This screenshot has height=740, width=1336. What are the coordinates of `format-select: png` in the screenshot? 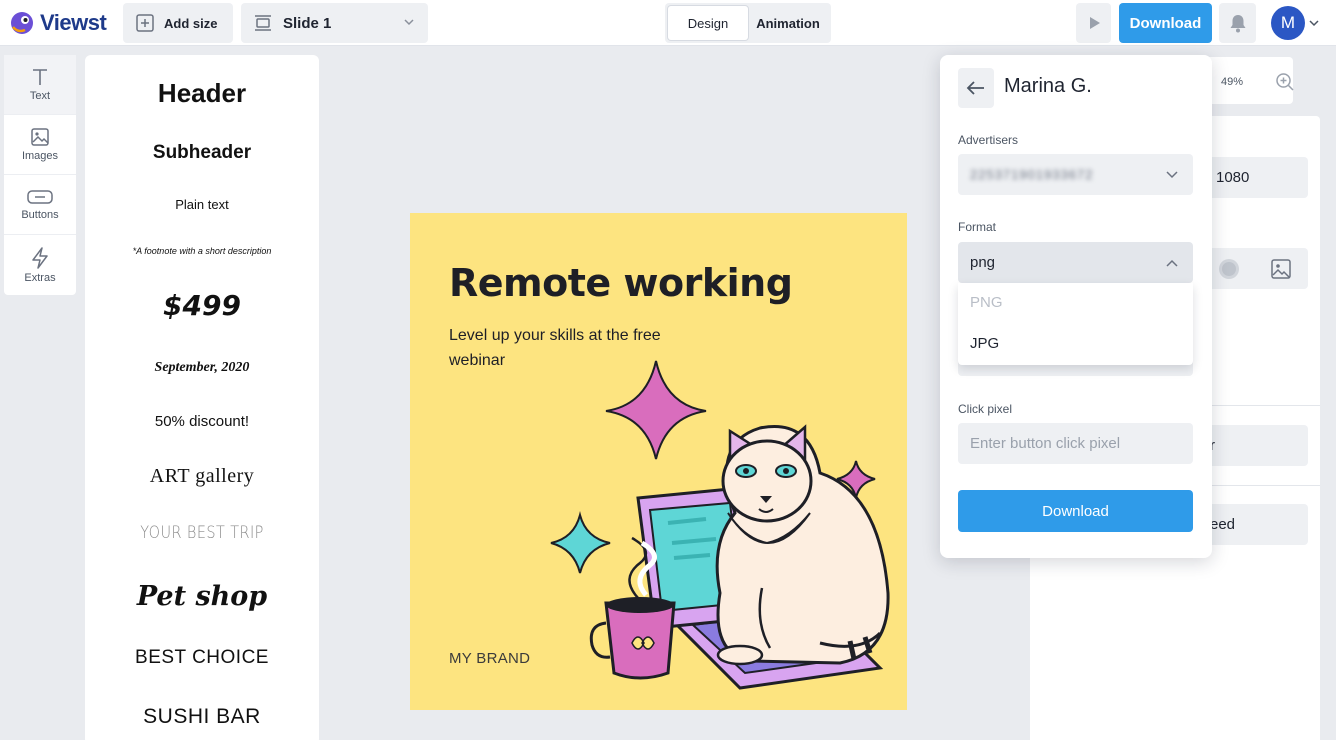 It's located at (1075, 262).